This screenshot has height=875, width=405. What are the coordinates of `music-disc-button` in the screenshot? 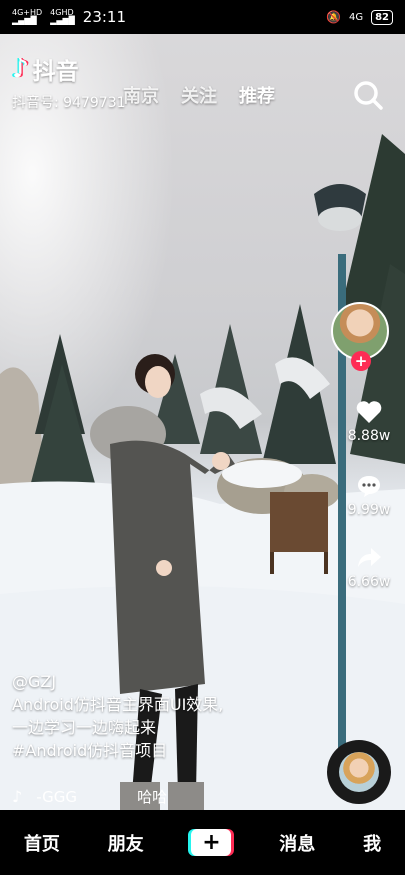 It's located at (359, 772).